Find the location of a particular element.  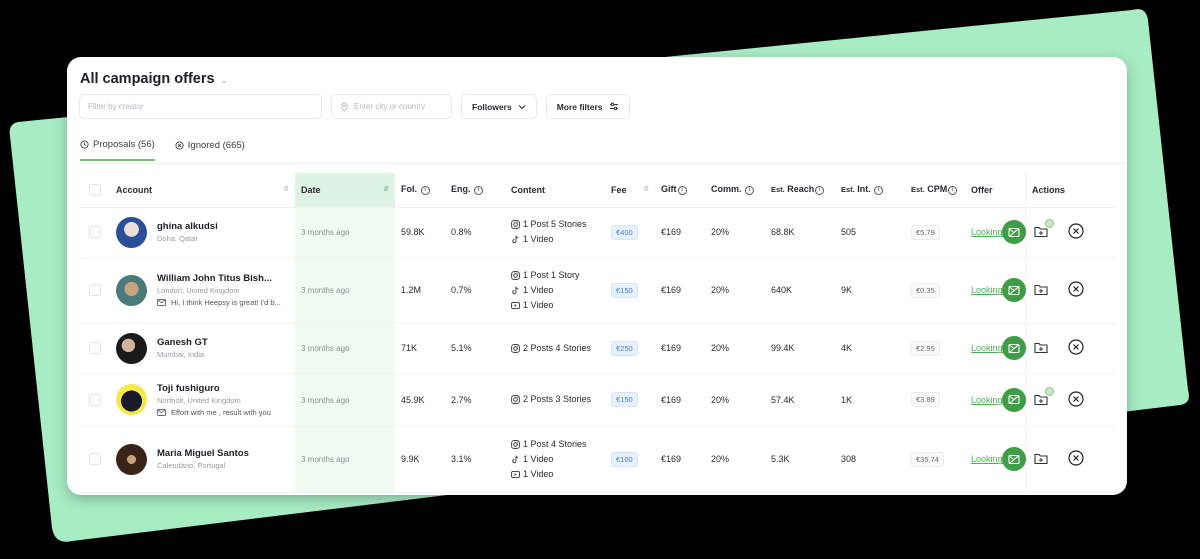

row-select-cell is located at coordinates (95, 459).